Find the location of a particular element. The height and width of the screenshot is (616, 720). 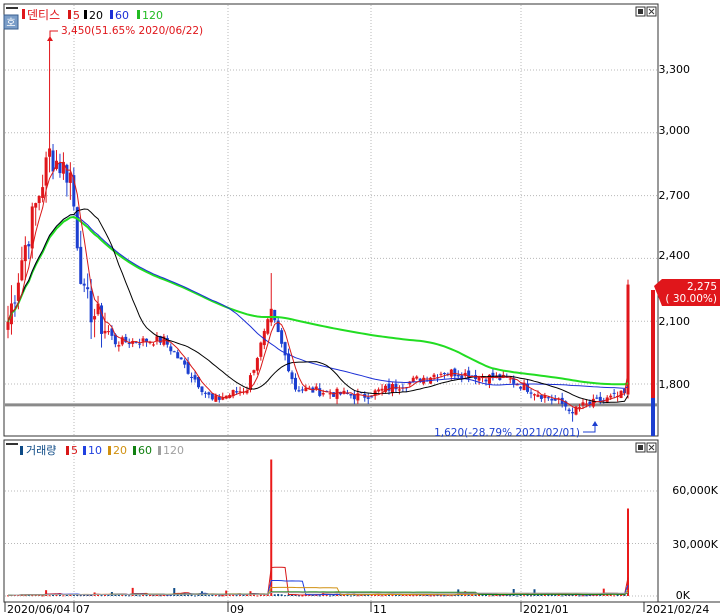

legend-vma5: 5 is located at coordinates (74, 450).